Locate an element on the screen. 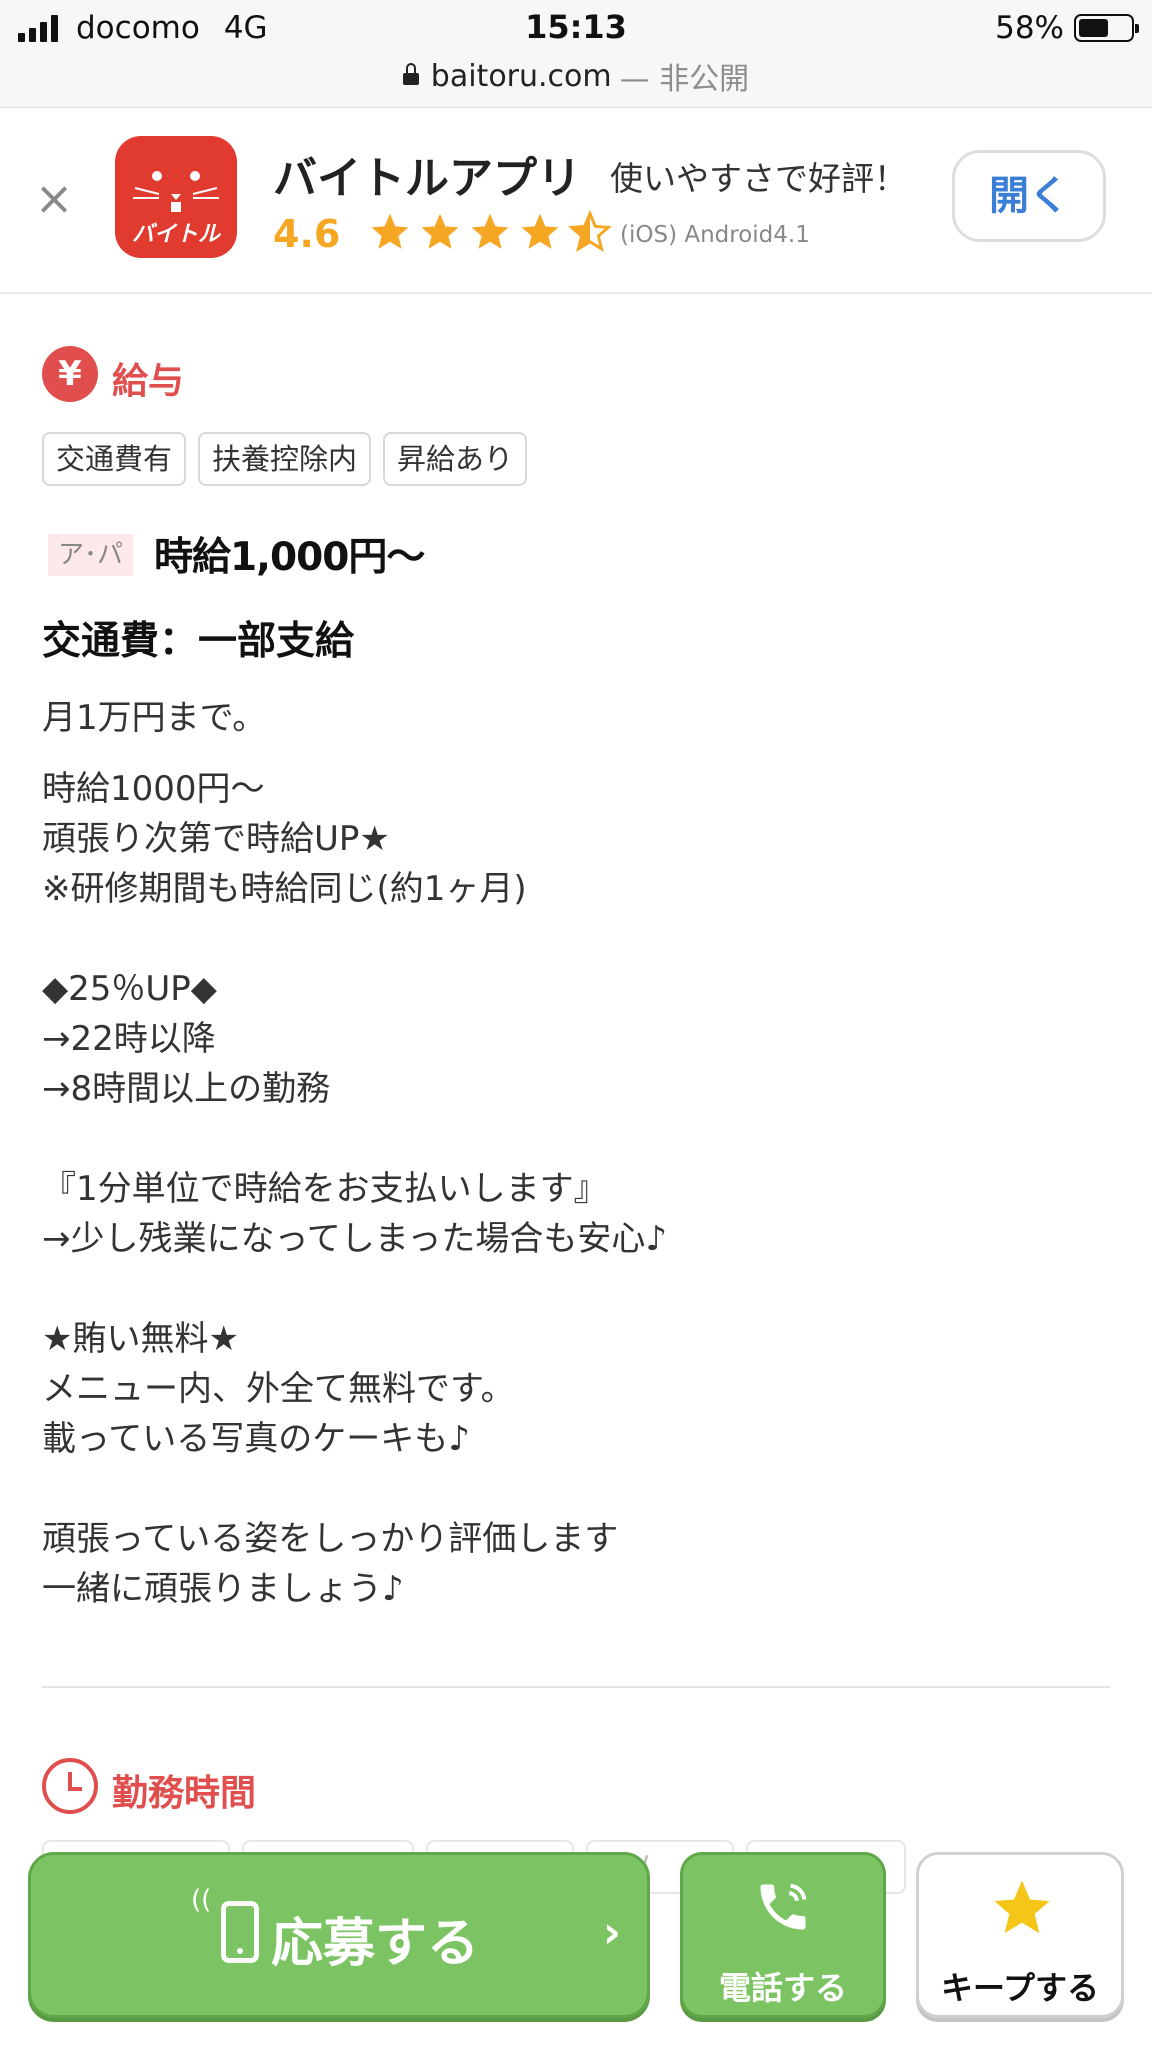 Image resolution: width=1152 pixels, height=2048 pixels. employment-type-badge: ア･パ is located at coordinates (91, 555).